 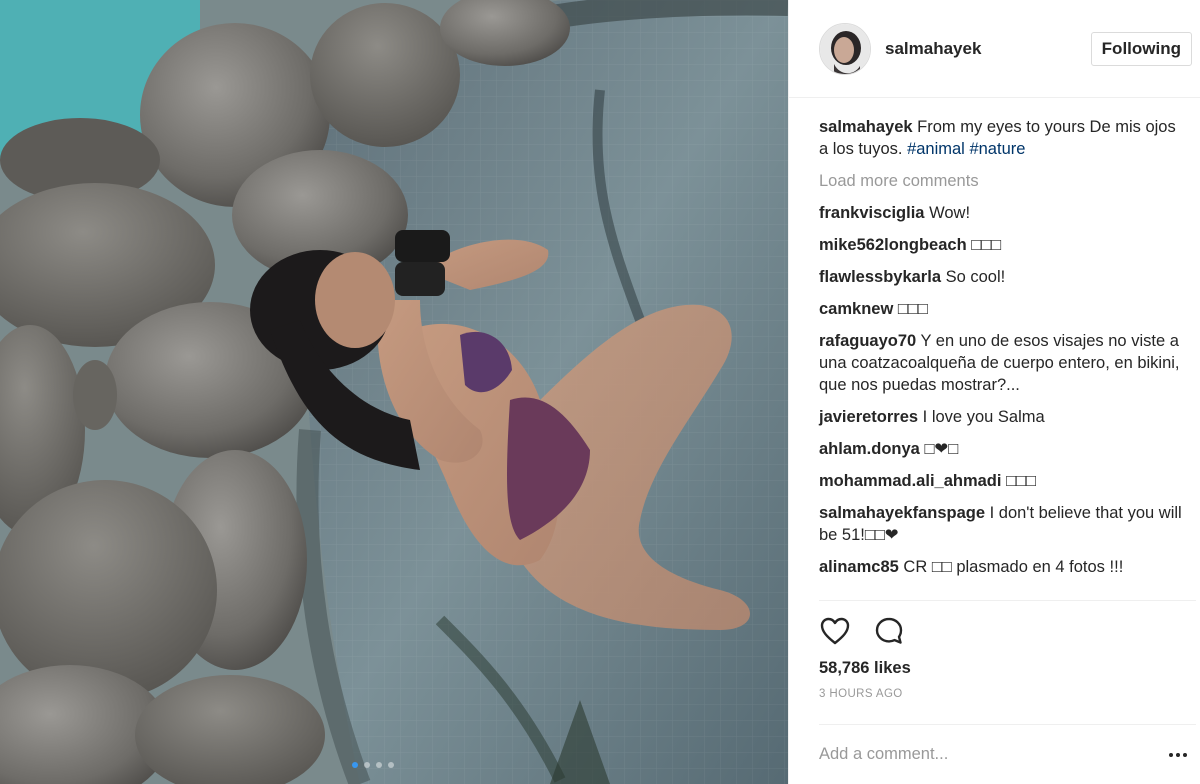 I want to click on comment-text: □❤□, so click(x=941, y=449).